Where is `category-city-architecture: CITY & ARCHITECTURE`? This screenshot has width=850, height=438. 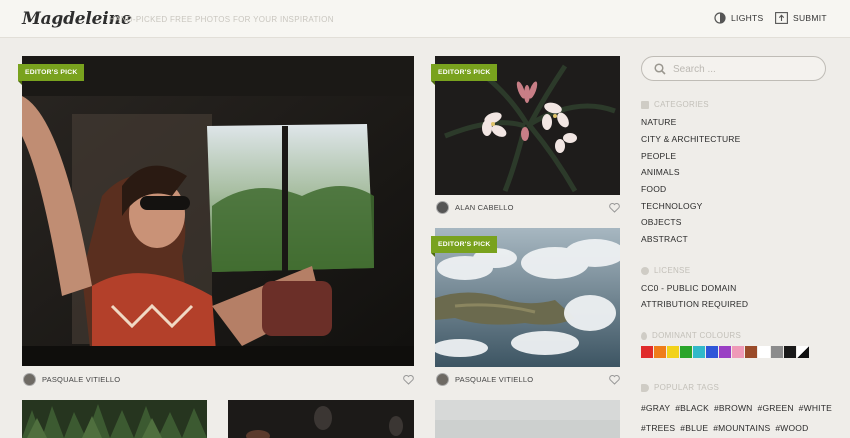 category-city-architecture: CITY & ARCHITECTURE is located at coordinates (691, 139).